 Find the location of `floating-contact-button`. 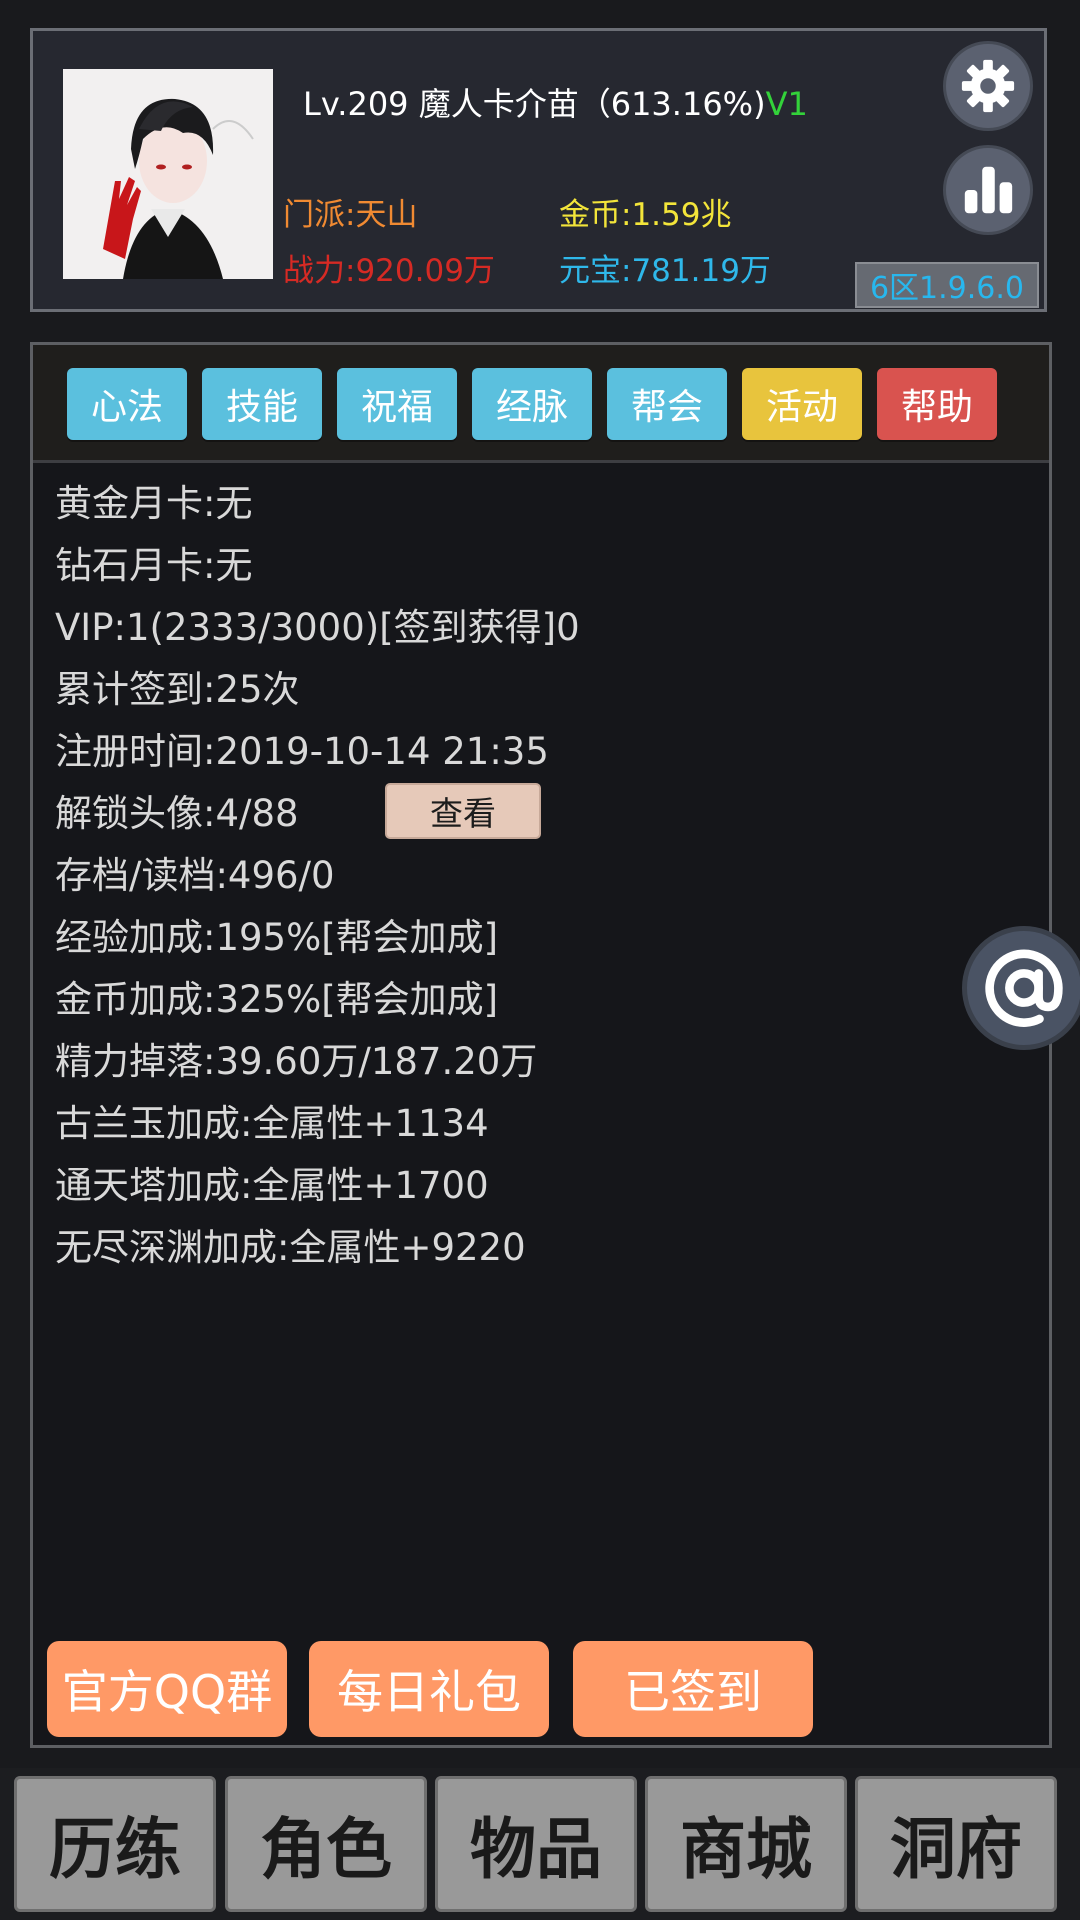

floating-contact-button is located at coordinates (1021, 988).